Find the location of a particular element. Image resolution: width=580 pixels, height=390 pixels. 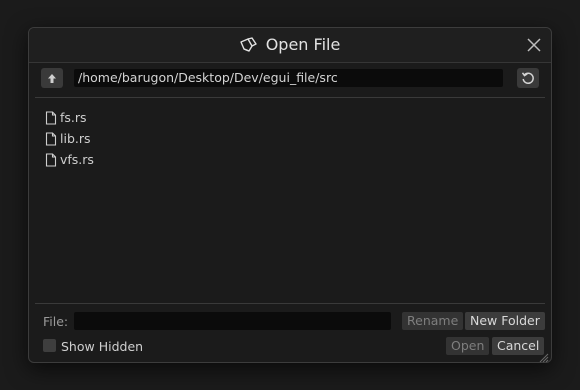

list-item: fs.rs is located at coordinates (290, 117).